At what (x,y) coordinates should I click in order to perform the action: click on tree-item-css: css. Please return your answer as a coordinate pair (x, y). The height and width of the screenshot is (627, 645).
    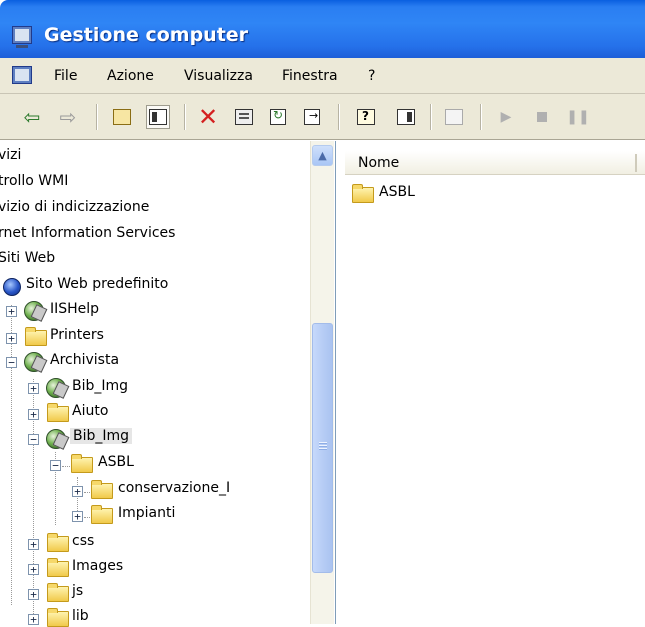
    Looking at the image, I should click on (83, 541).